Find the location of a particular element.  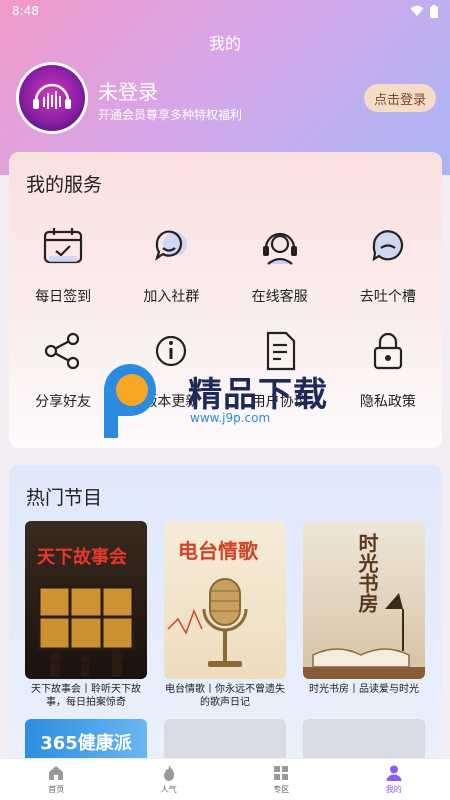

home-icon is located at coordinates (56, 773).